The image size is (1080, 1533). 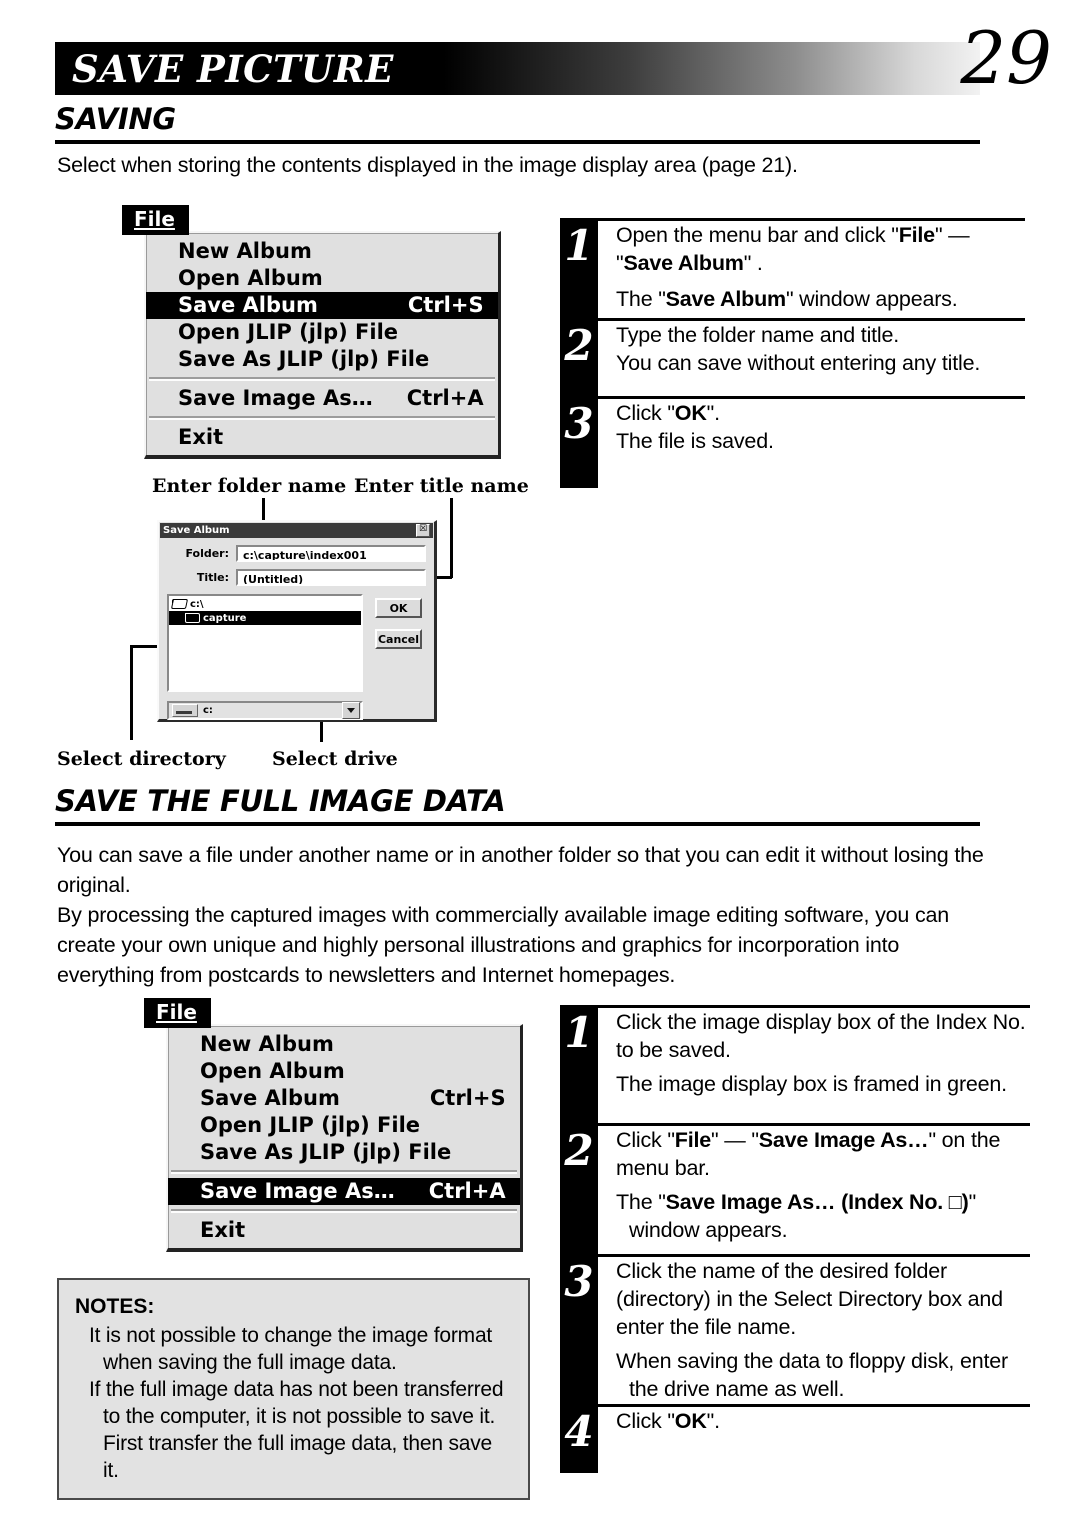 I want to click on section-heading-saving: SAVING, so click(x=517, y=123).